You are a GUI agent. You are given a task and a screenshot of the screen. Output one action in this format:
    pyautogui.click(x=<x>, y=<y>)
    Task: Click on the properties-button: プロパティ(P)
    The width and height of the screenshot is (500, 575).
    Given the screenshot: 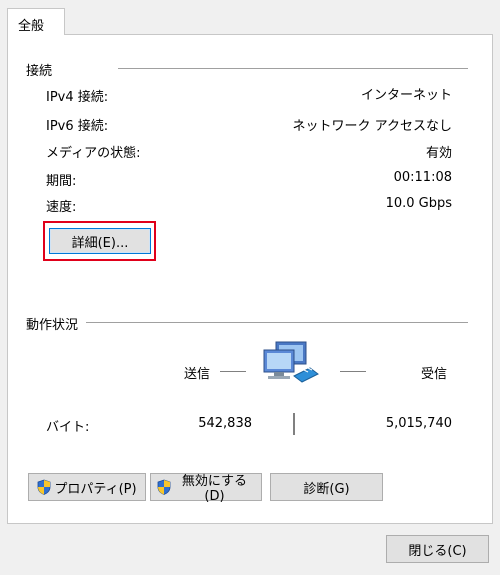 What is the action you would take?
    pyautogui.click(x=87, y=487)
    